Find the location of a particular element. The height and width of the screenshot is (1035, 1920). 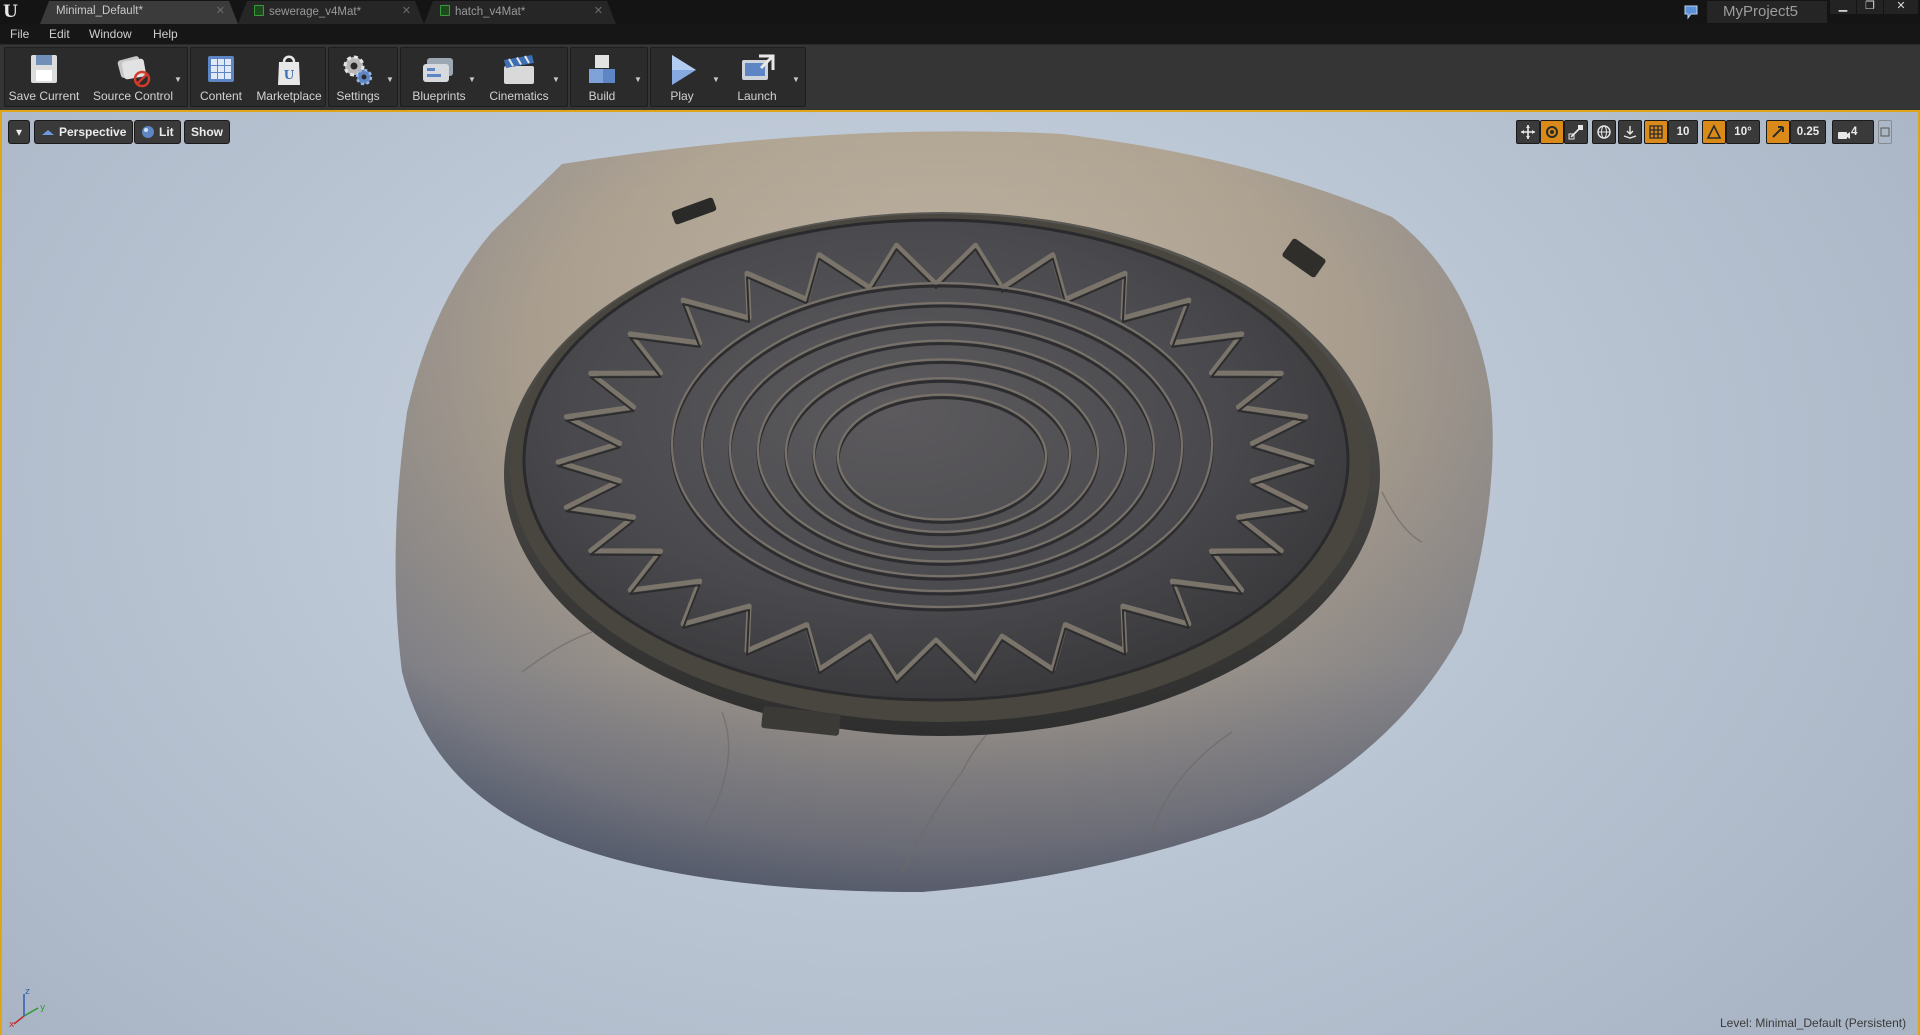

lit-sphere-icon is located at coordinates (148, 135).